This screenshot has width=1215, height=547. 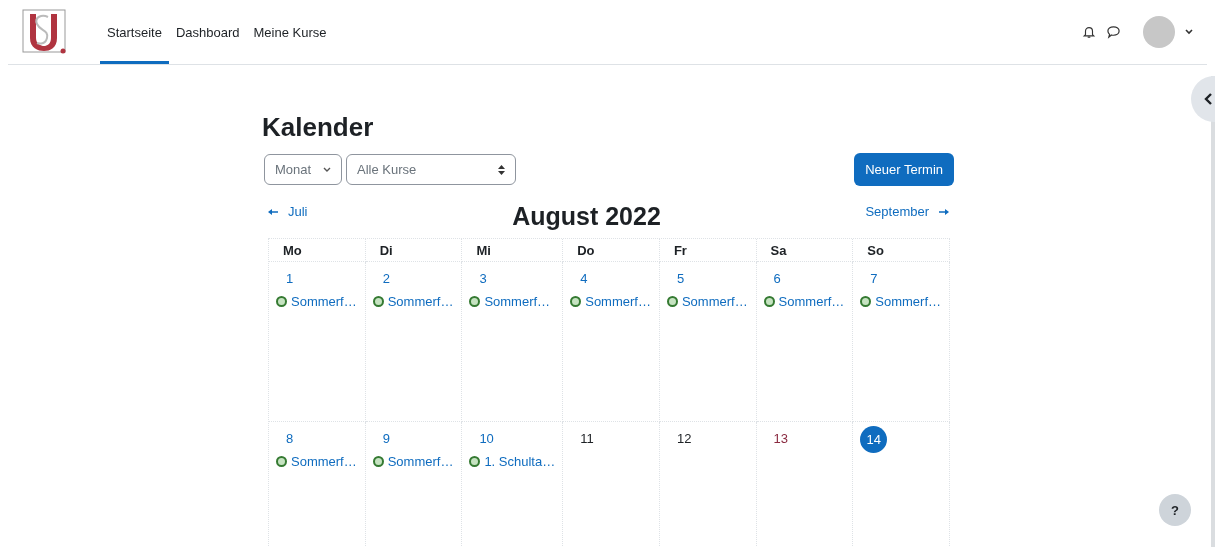 I want to click on day-number: 1, so click(x=290, y=278).